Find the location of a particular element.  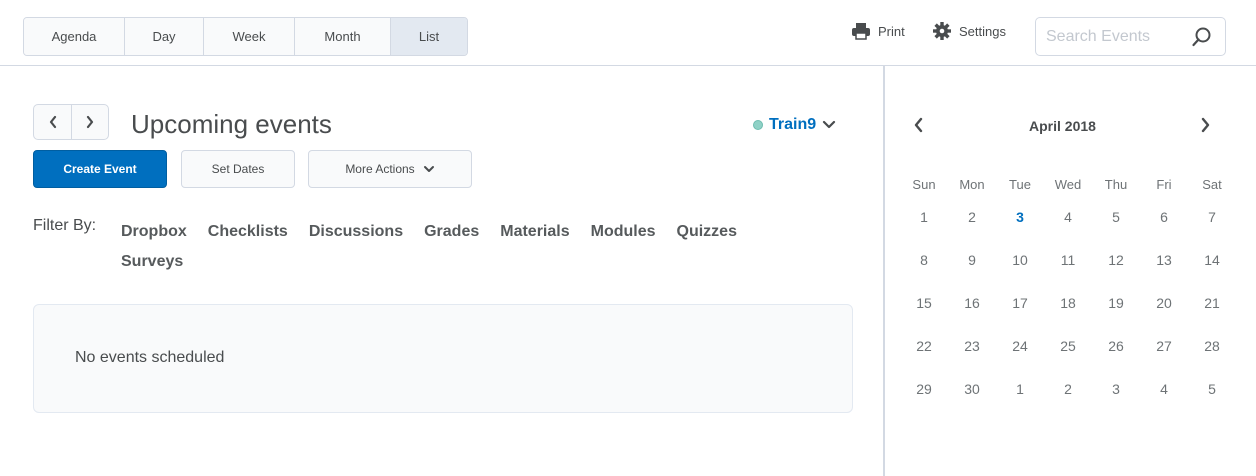

search-icon is located at coordinates (1202, 37).